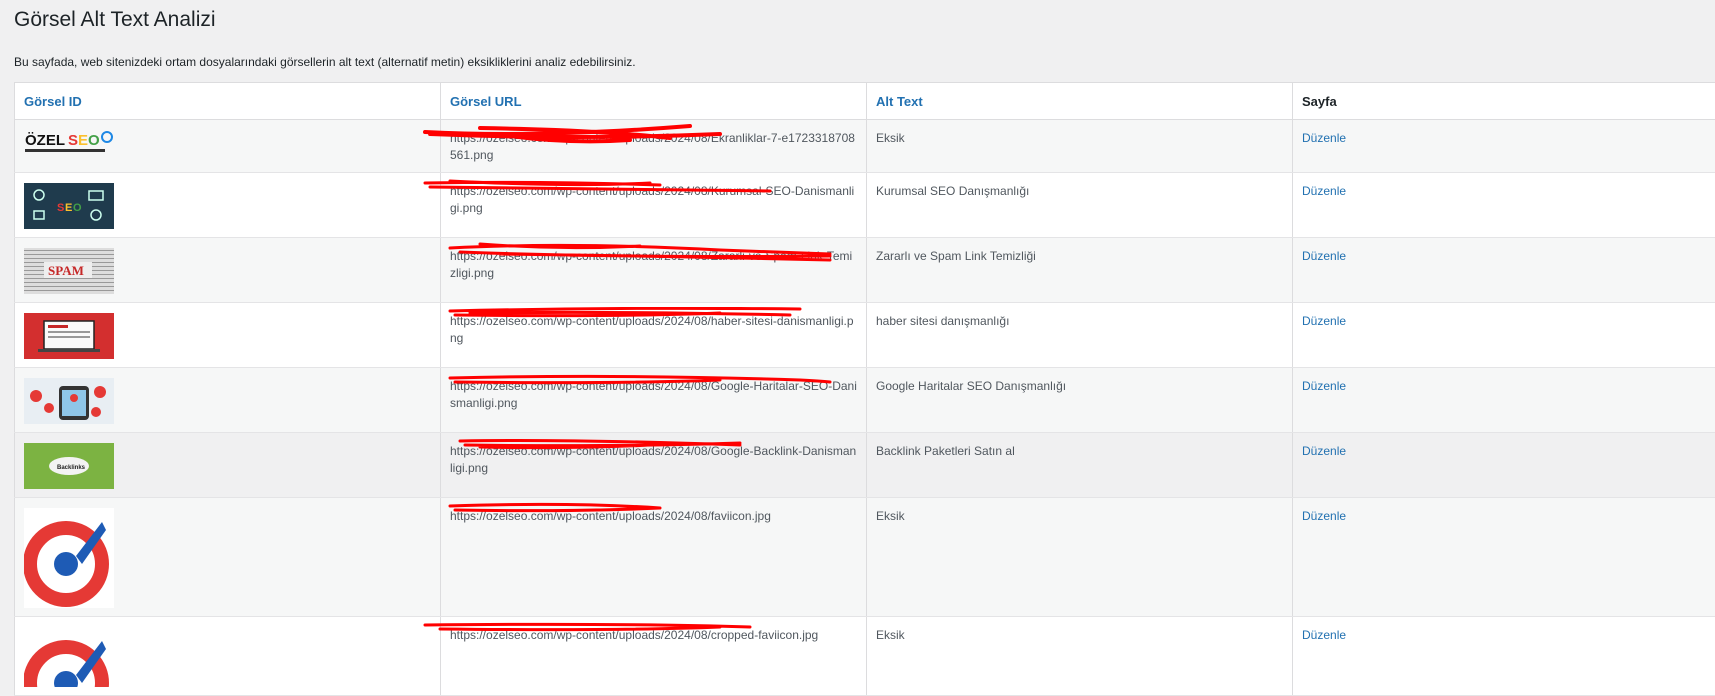 The image size is (1715, 696). I want to click on svg-text: ÖZEL, so click(45, 140).